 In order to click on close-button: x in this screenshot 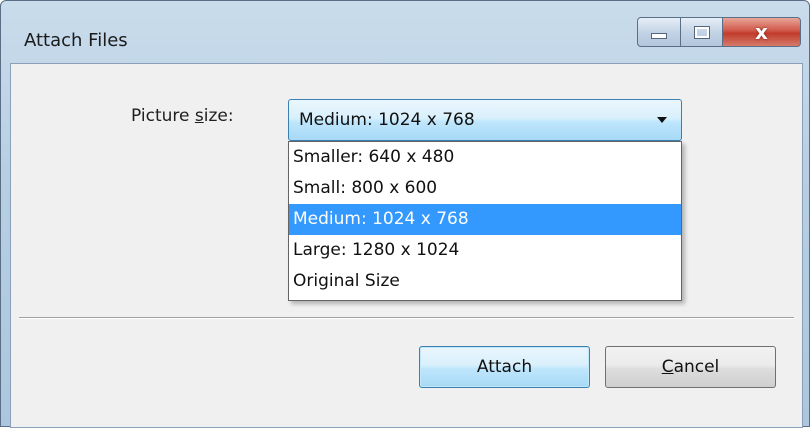, I will do `click(762, 32)`.